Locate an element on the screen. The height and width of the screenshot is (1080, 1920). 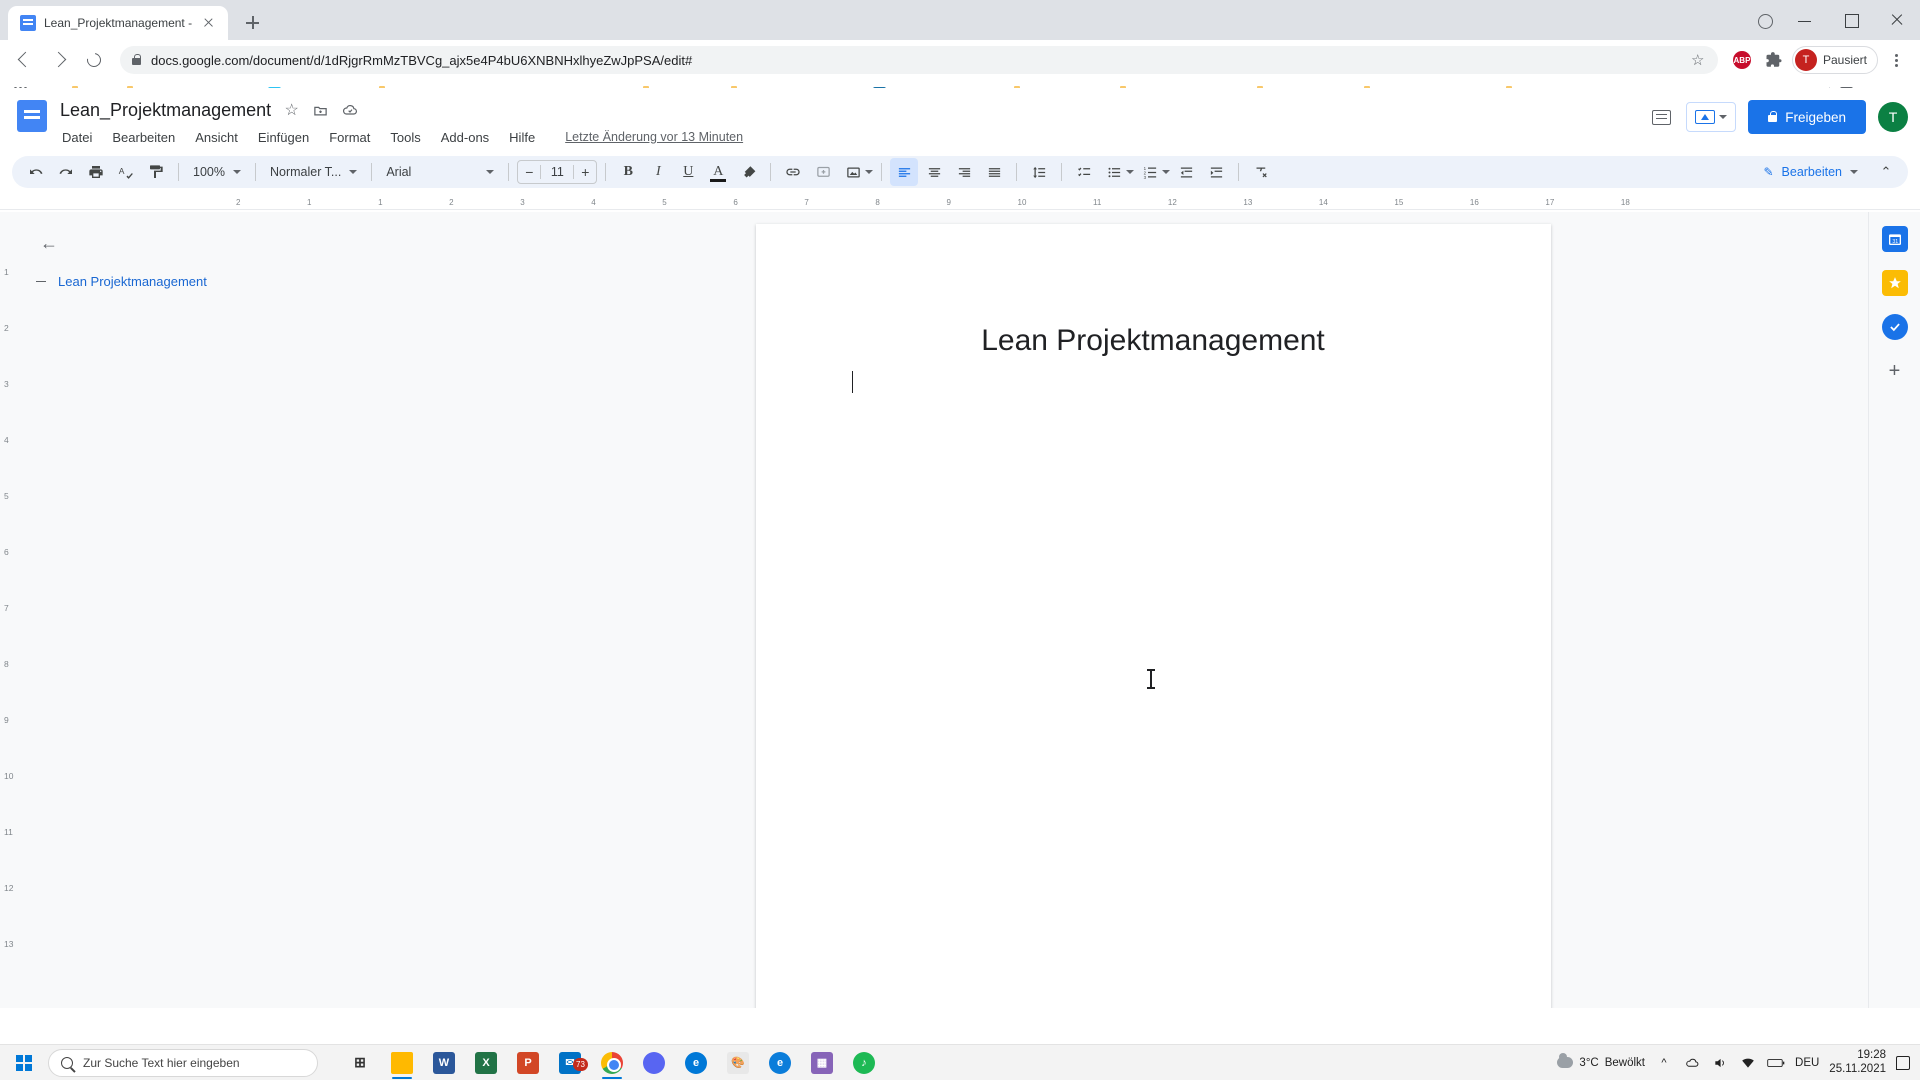
font-size-stepper: − 11 + is located at coordinates (557, 172).